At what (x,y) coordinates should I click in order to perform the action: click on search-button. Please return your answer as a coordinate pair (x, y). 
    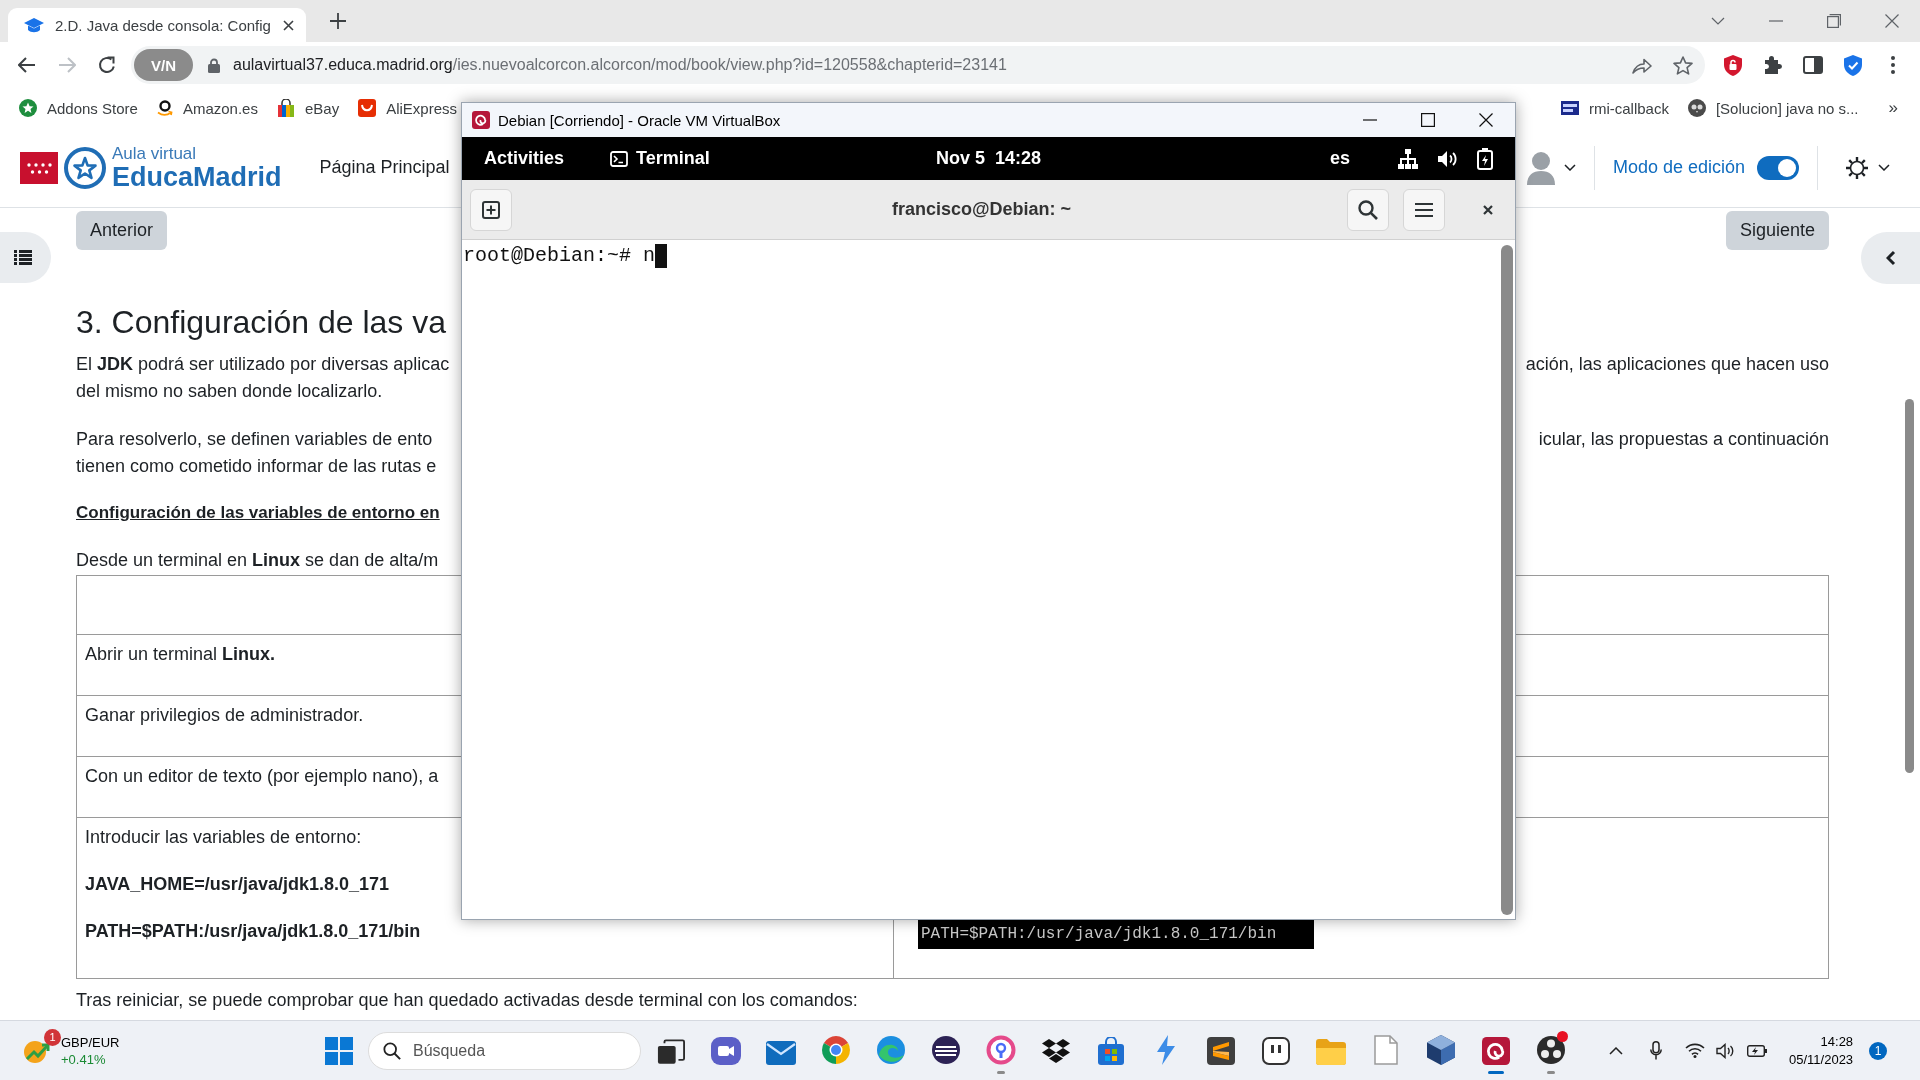
    Looking at the image, I should click on (1368, 209).